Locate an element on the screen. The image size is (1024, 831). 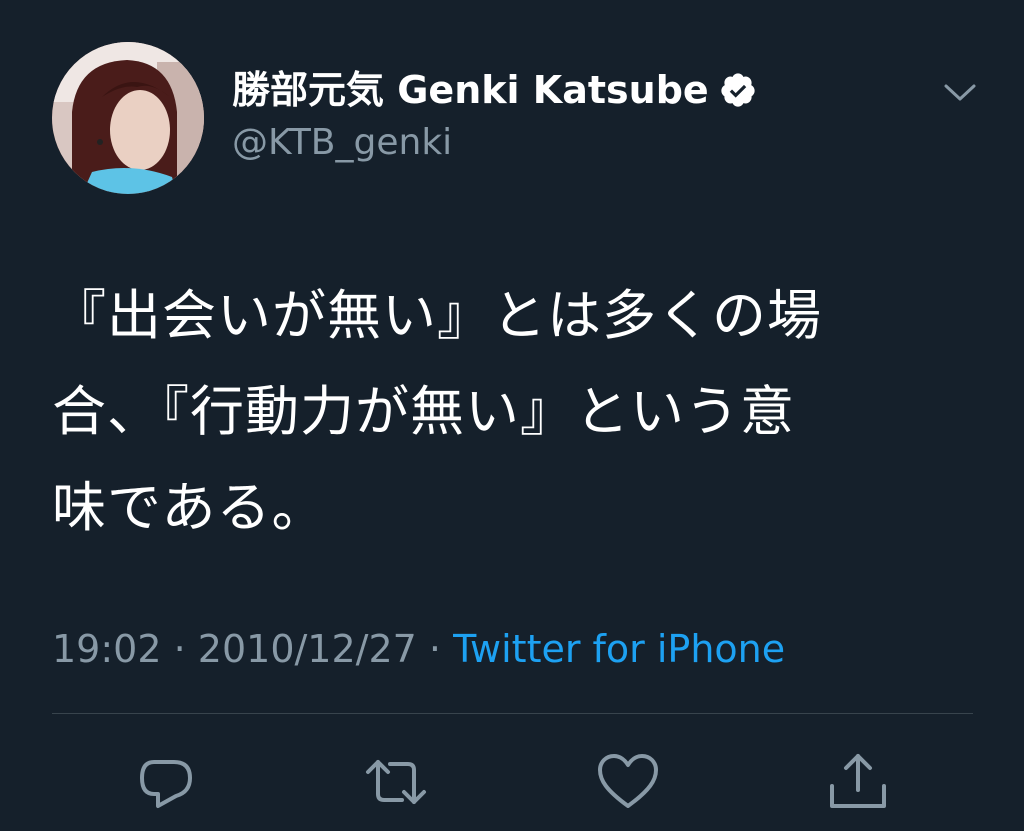
author-handle: @KTB_genki is located at coordinates (342, 143).